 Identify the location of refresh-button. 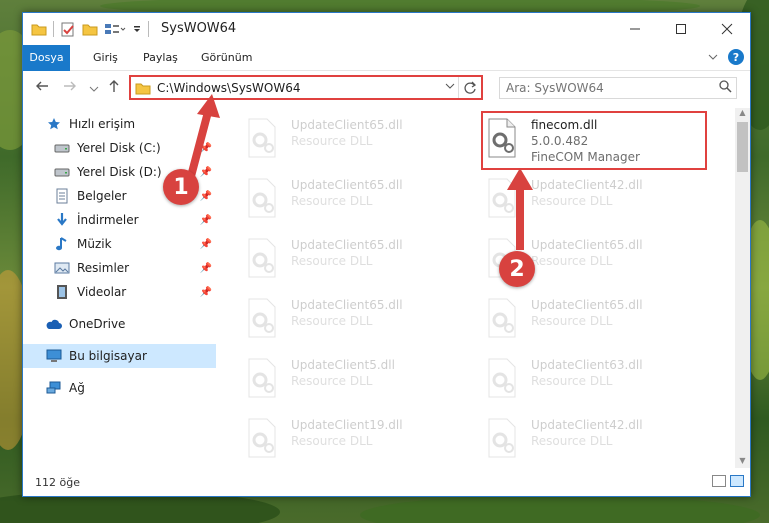
(469, 87).